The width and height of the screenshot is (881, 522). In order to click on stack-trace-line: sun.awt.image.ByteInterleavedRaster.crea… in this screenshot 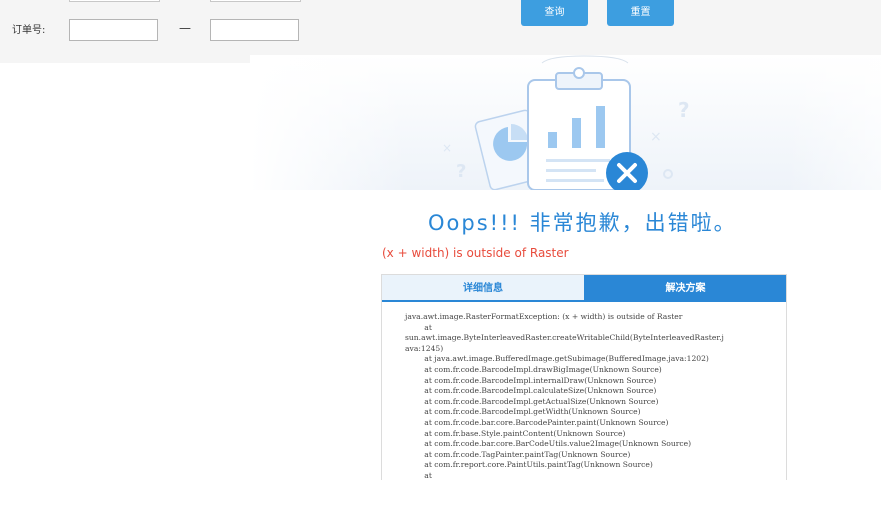, I will do `click(564, 338)`.